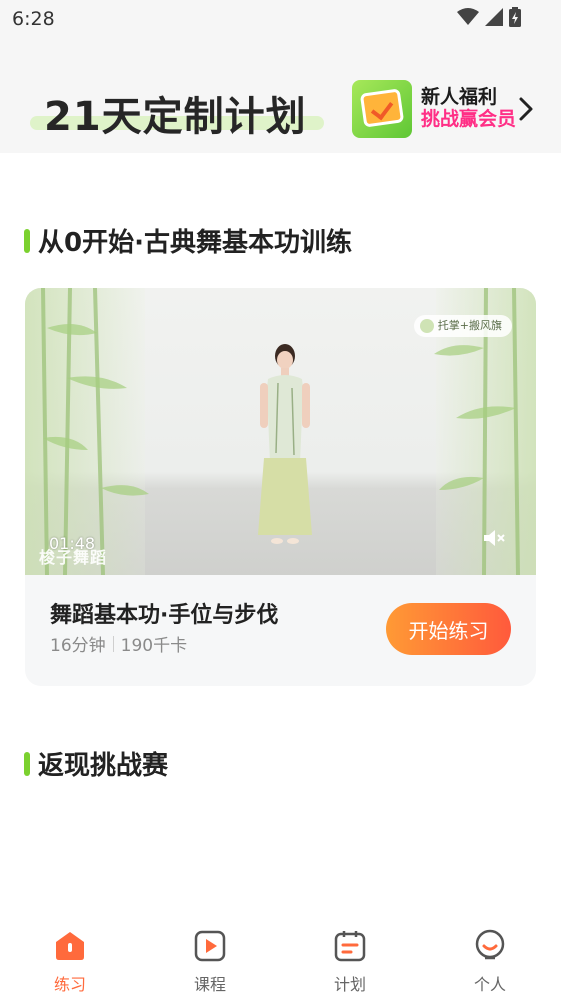  What do you see at coordinates (195, 243) in the screenshot?
I see `section-title-text: 从0开始·古典舞基本功训练` at bounding box center [195, 243].